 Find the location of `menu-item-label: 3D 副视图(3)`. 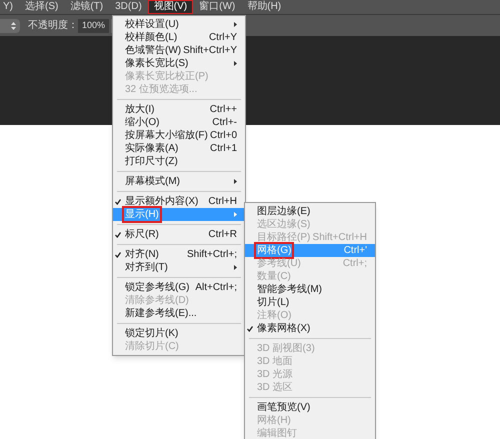

menu-item-label: 3D 副视图(3) is located at coordinates (286, 348).